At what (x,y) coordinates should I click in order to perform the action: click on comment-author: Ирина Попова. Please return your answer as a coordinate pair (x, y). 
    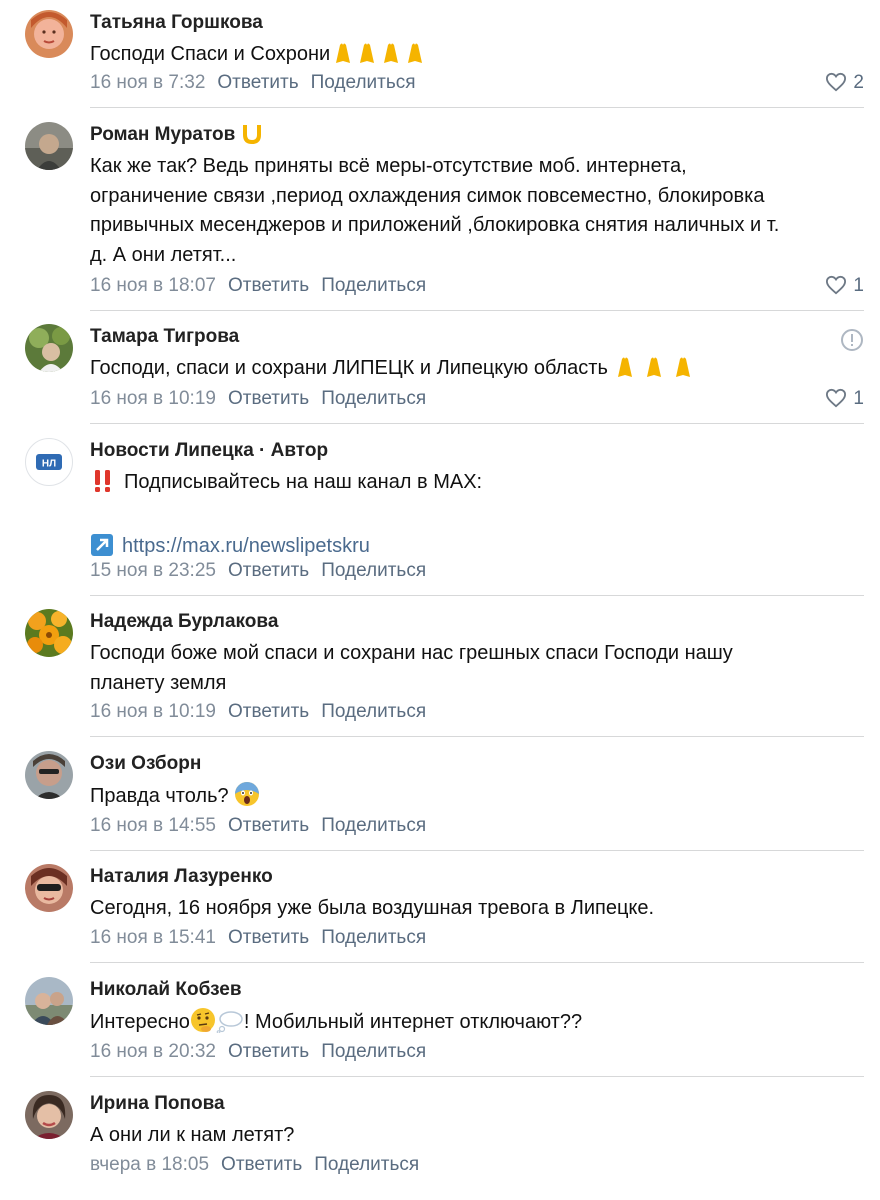
    Looking at the image, I should click on (157, 1104).